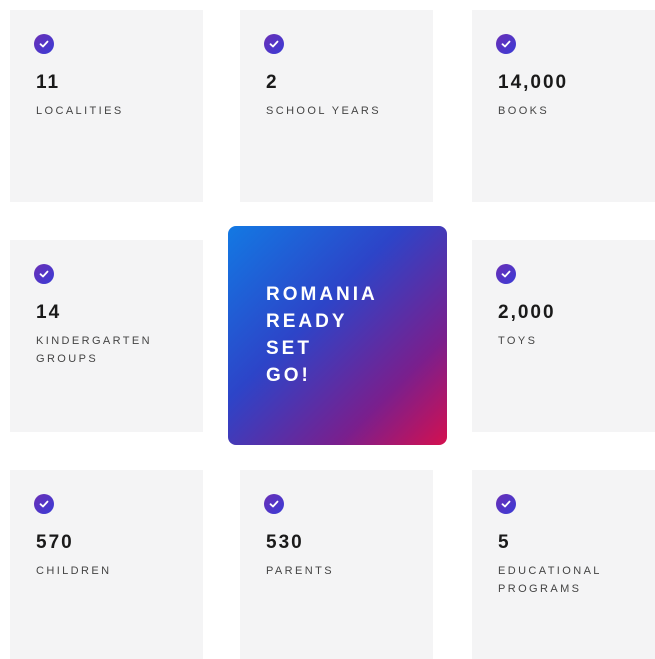 This screenshot has width=655, height=659. Describe the element at coordinates (336, 564) in the screenshot. I see `stat-card-parents: 530 PARENTS` at that location.